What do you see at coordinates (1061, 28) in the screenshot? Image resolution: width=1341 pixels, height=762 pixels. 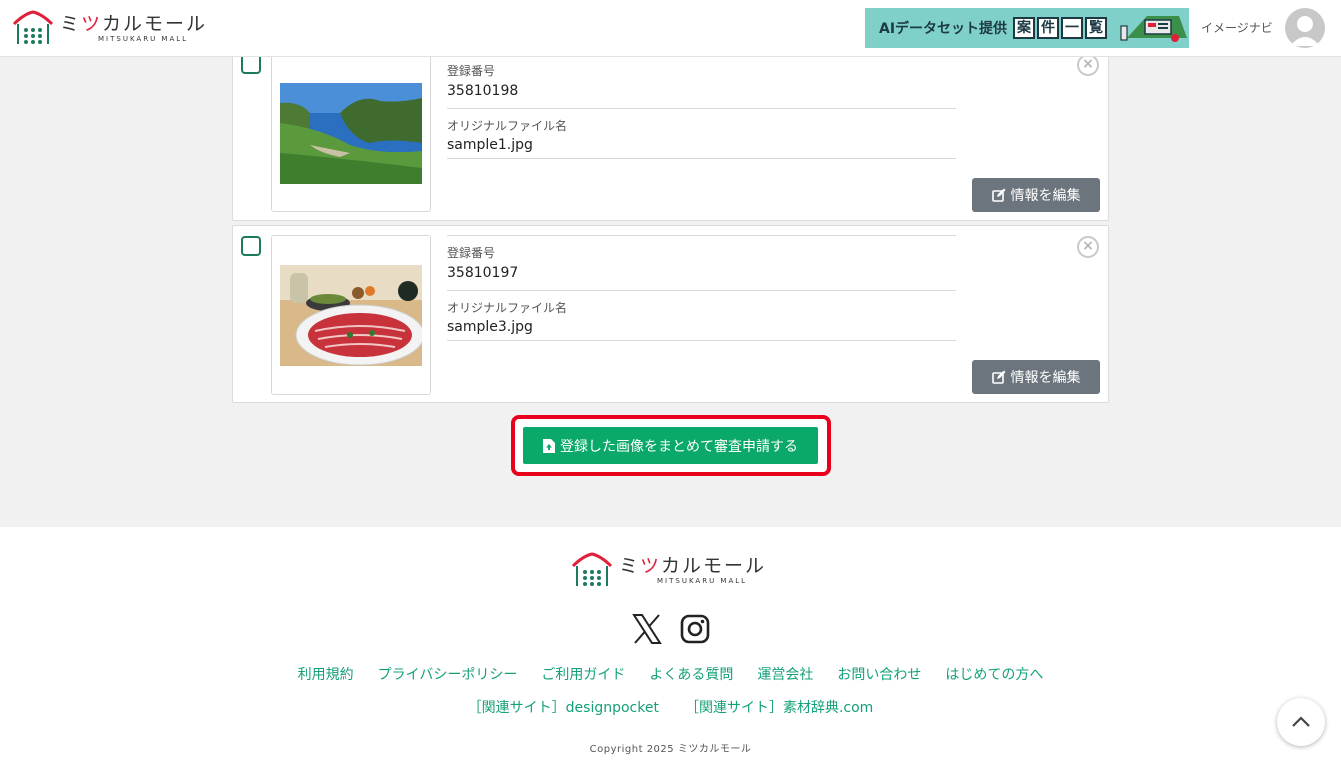 I see `banner-kanji-boxes: 案 件 一 覧` at bounding box center [1061, 28].